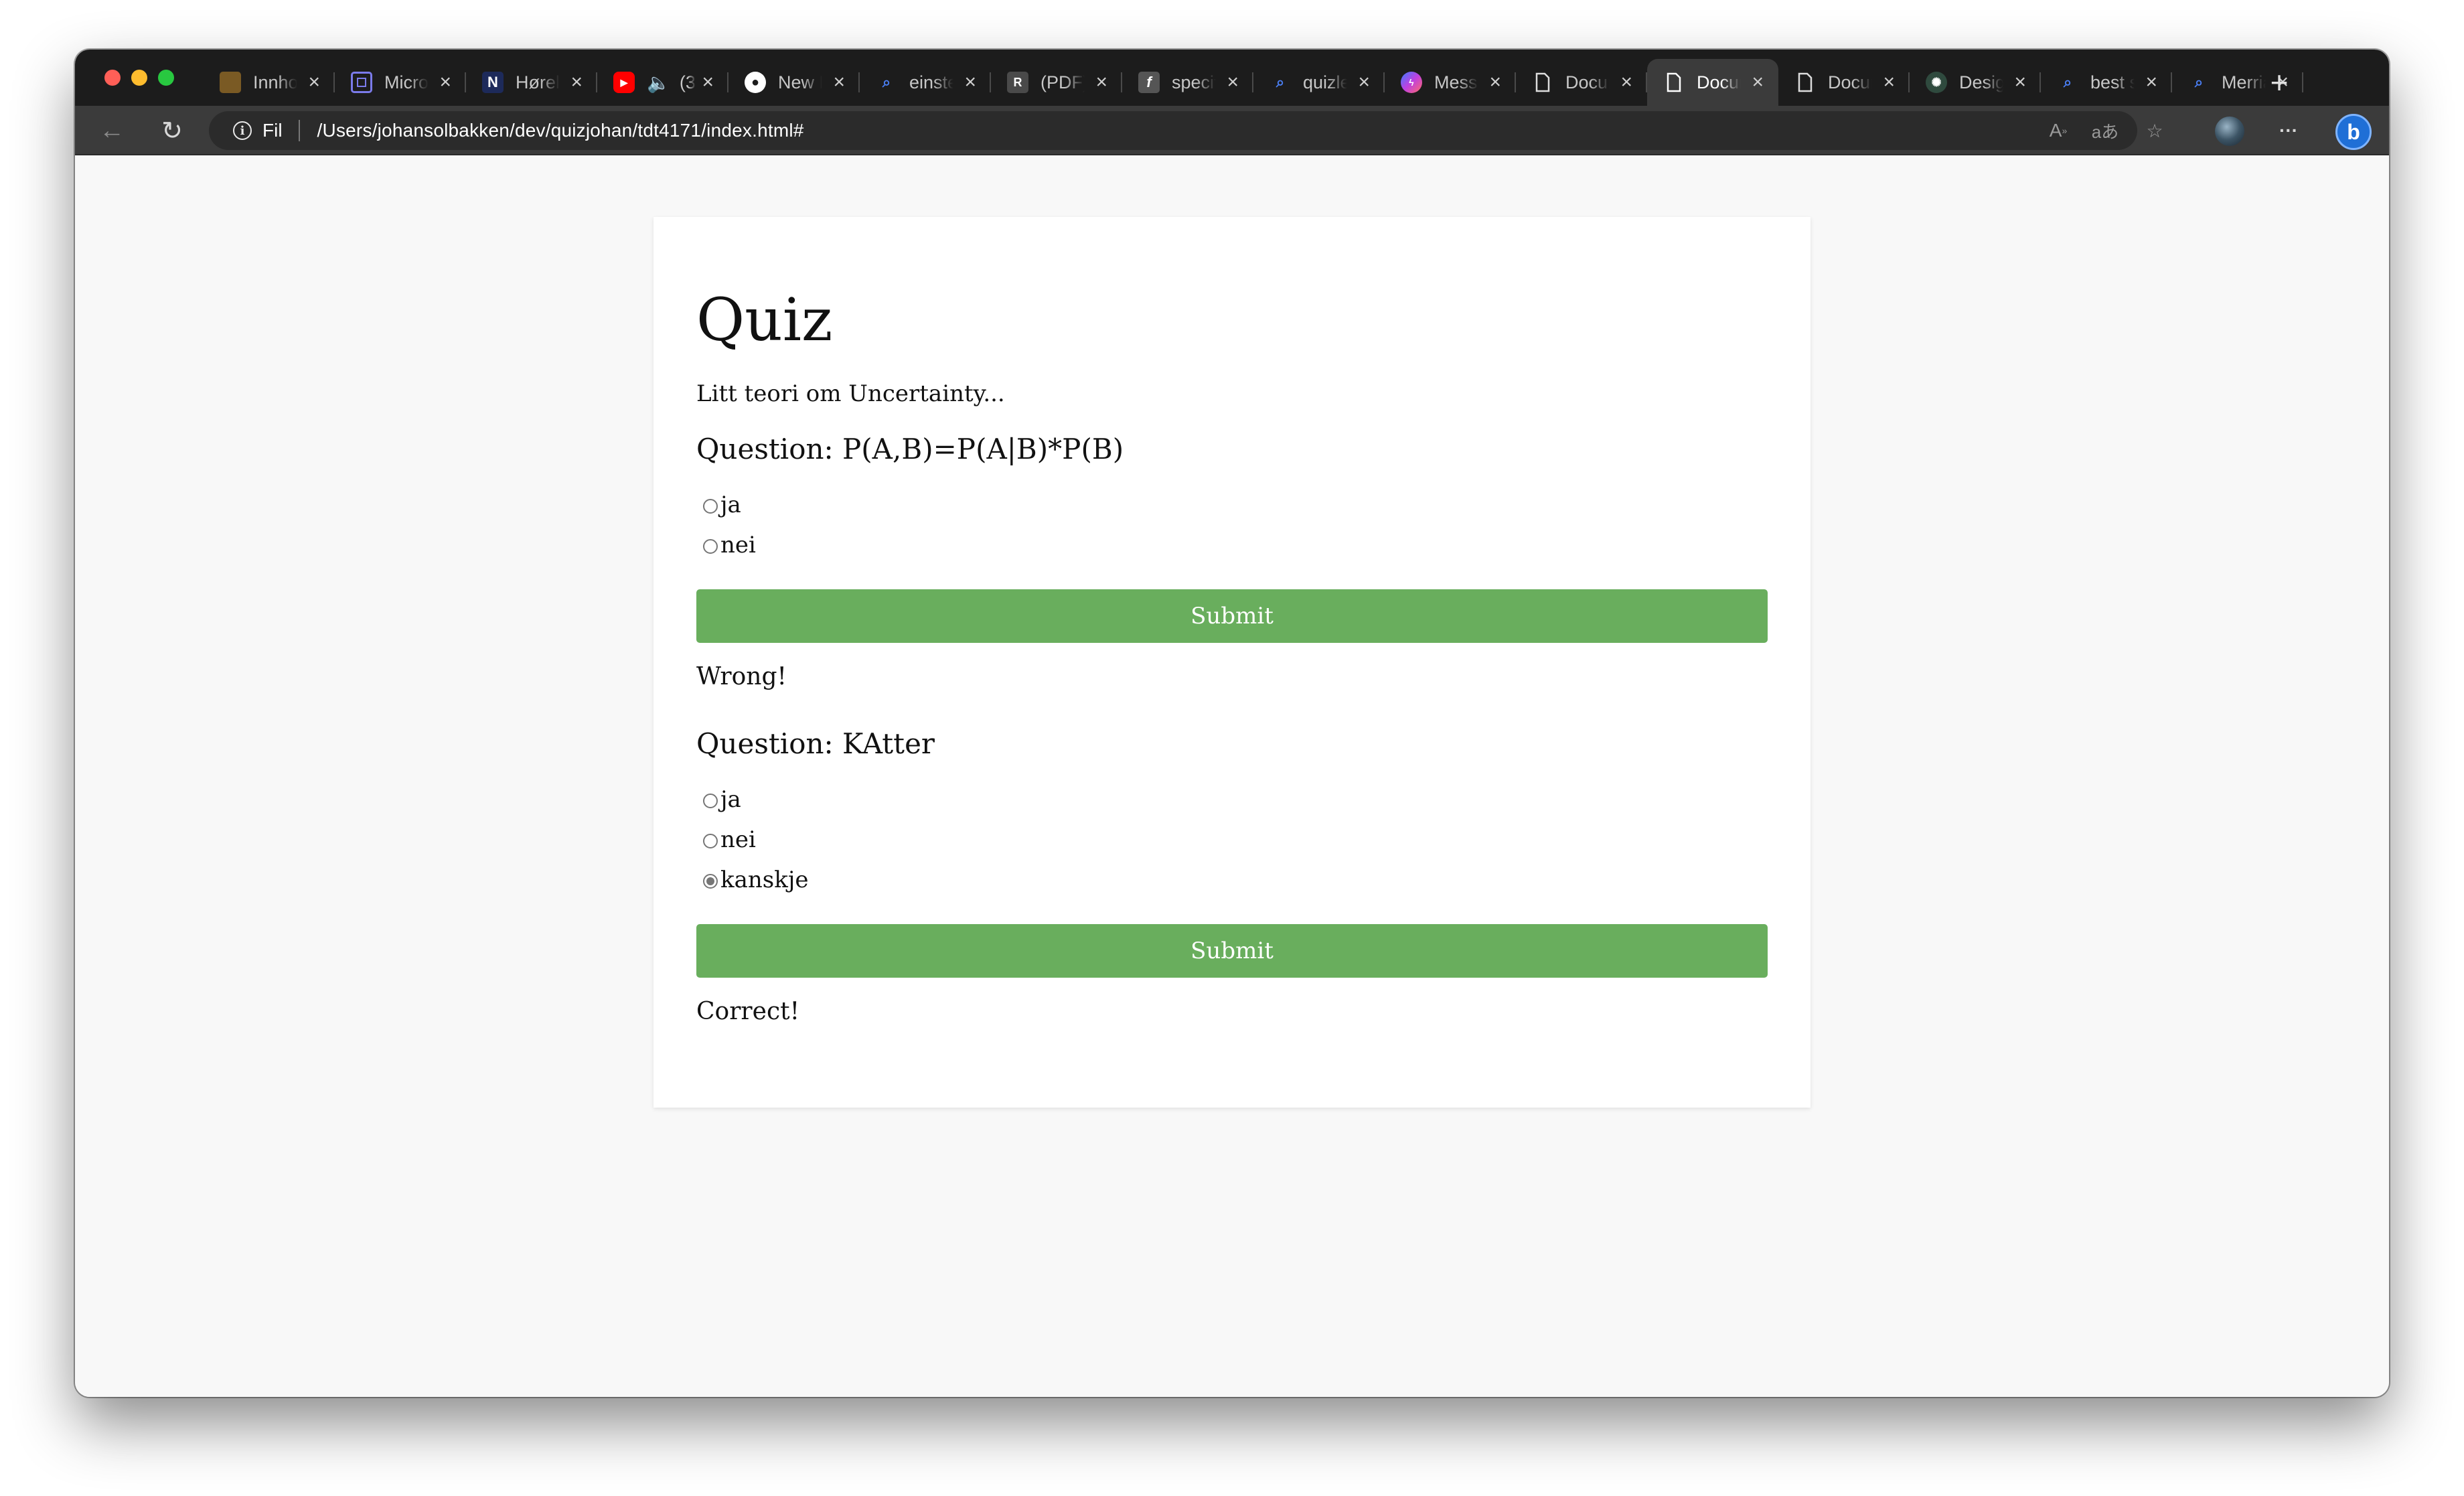 The width and height of the screenshot is (2464, 1496). What do you see at coordinates (2279, 83) in the screenshot?
I see `new-tab-button: +` at bounding box center [2279, 83].